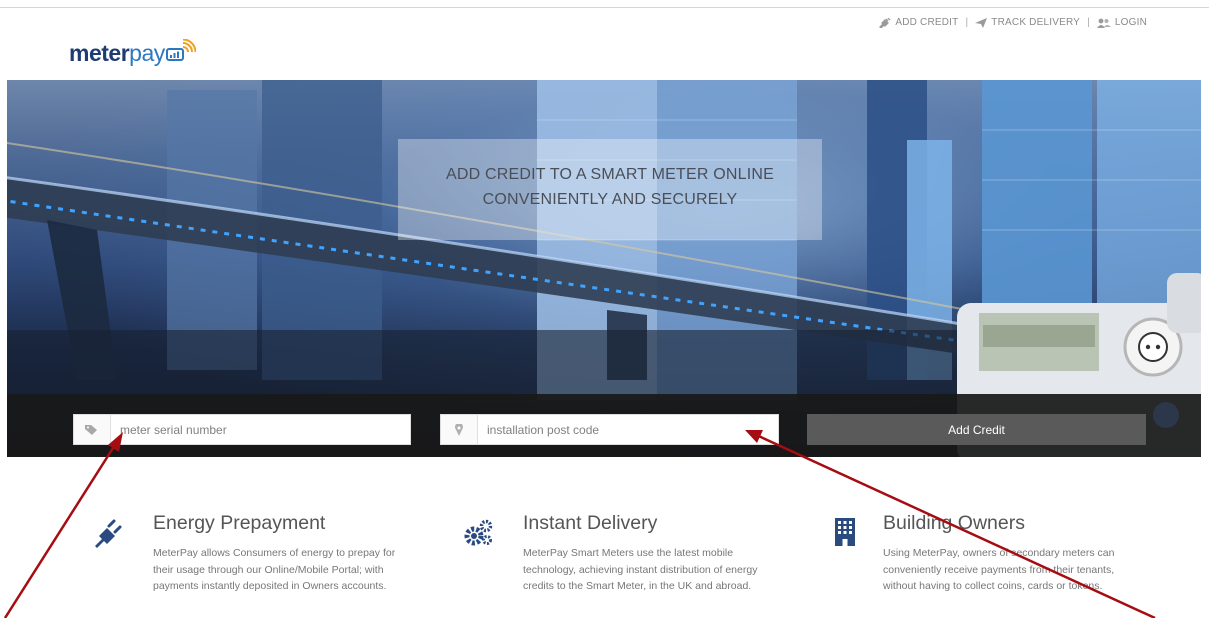 Image resolution: width=1209 pixels, height=618 pixels. Describe the element at coordinates (1103, 23) in the screenshot. I see `users-icon` at that location.